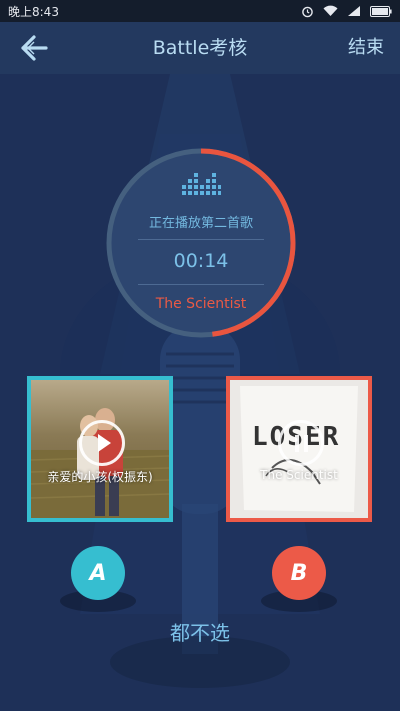  Describe the element at coordinates (299, 573) in the screenshot. I see `choose-b-button: B` at that location.